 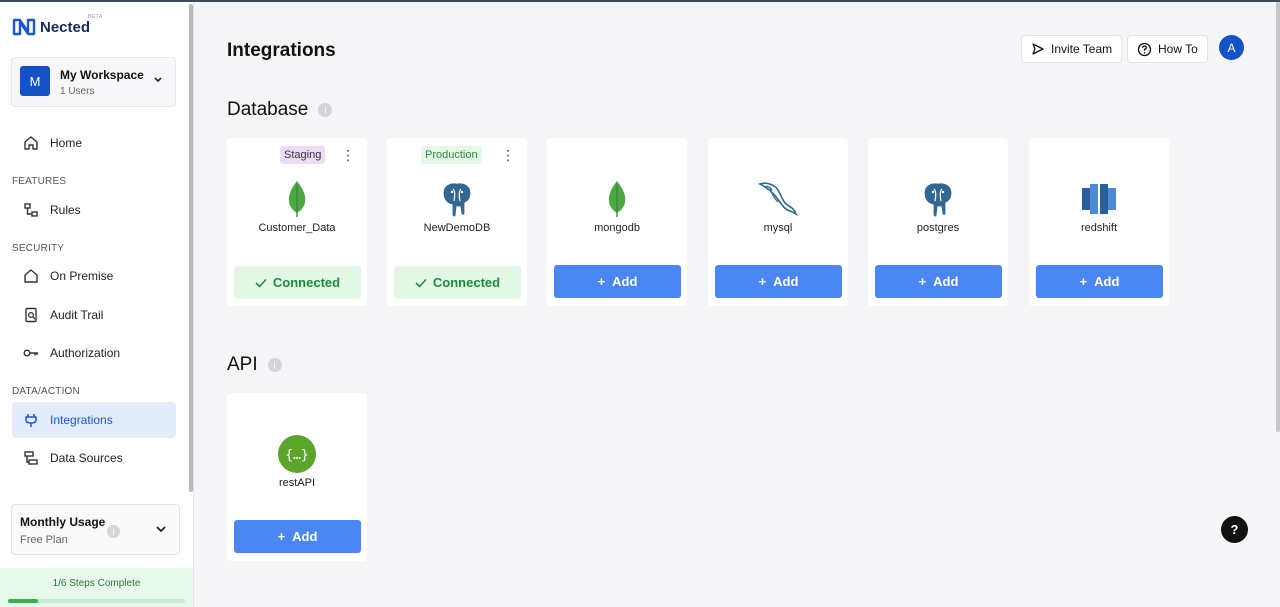 I want to click on sidebar-item-rules: Rules, so click(x=94, y=210).